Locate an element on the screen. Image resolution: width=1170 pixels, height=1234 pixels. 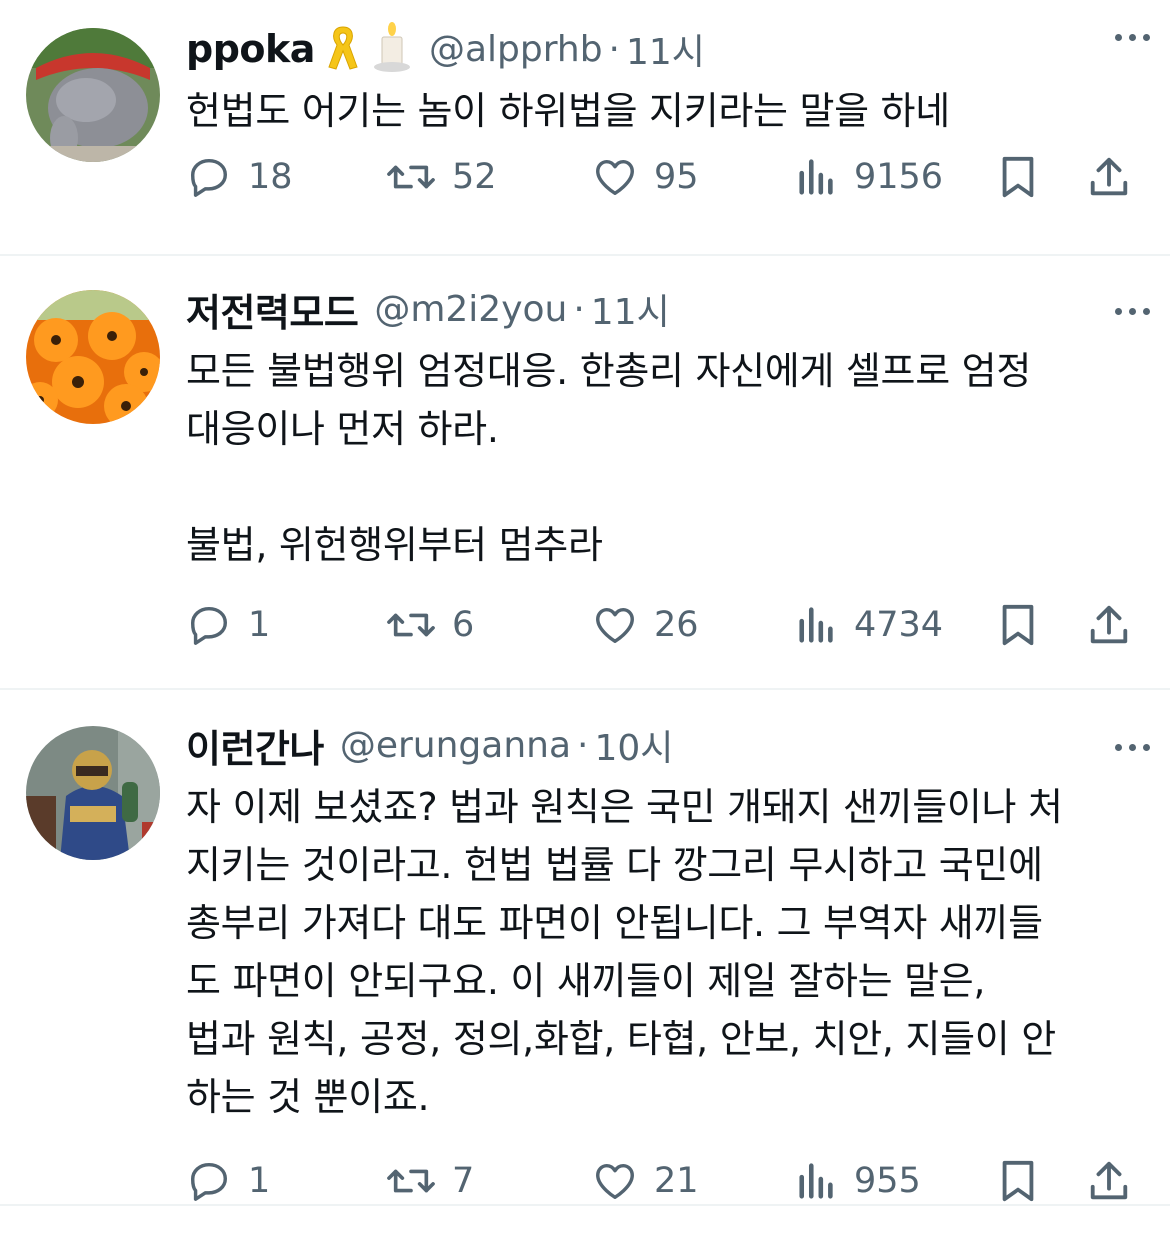
views-button: 955 is located at coordinates (858, 1181).